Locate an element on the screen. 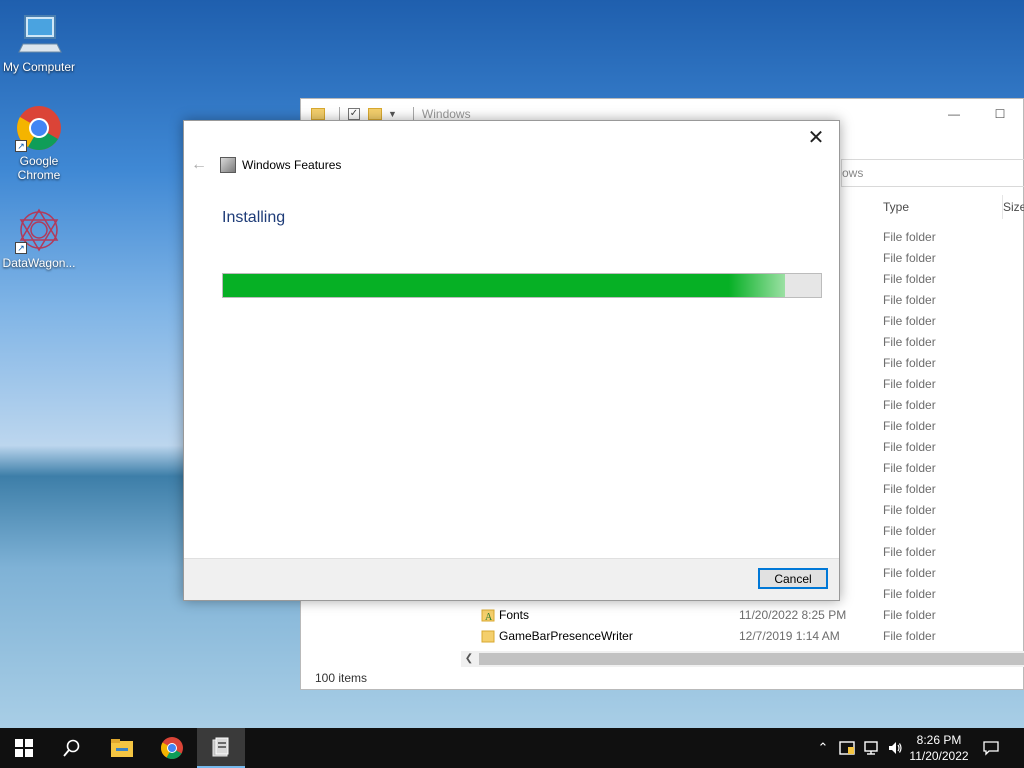 The height and width of the screenshot is (768, 1024). fonts-folder-icon: A is located at coordinates (488, 615).